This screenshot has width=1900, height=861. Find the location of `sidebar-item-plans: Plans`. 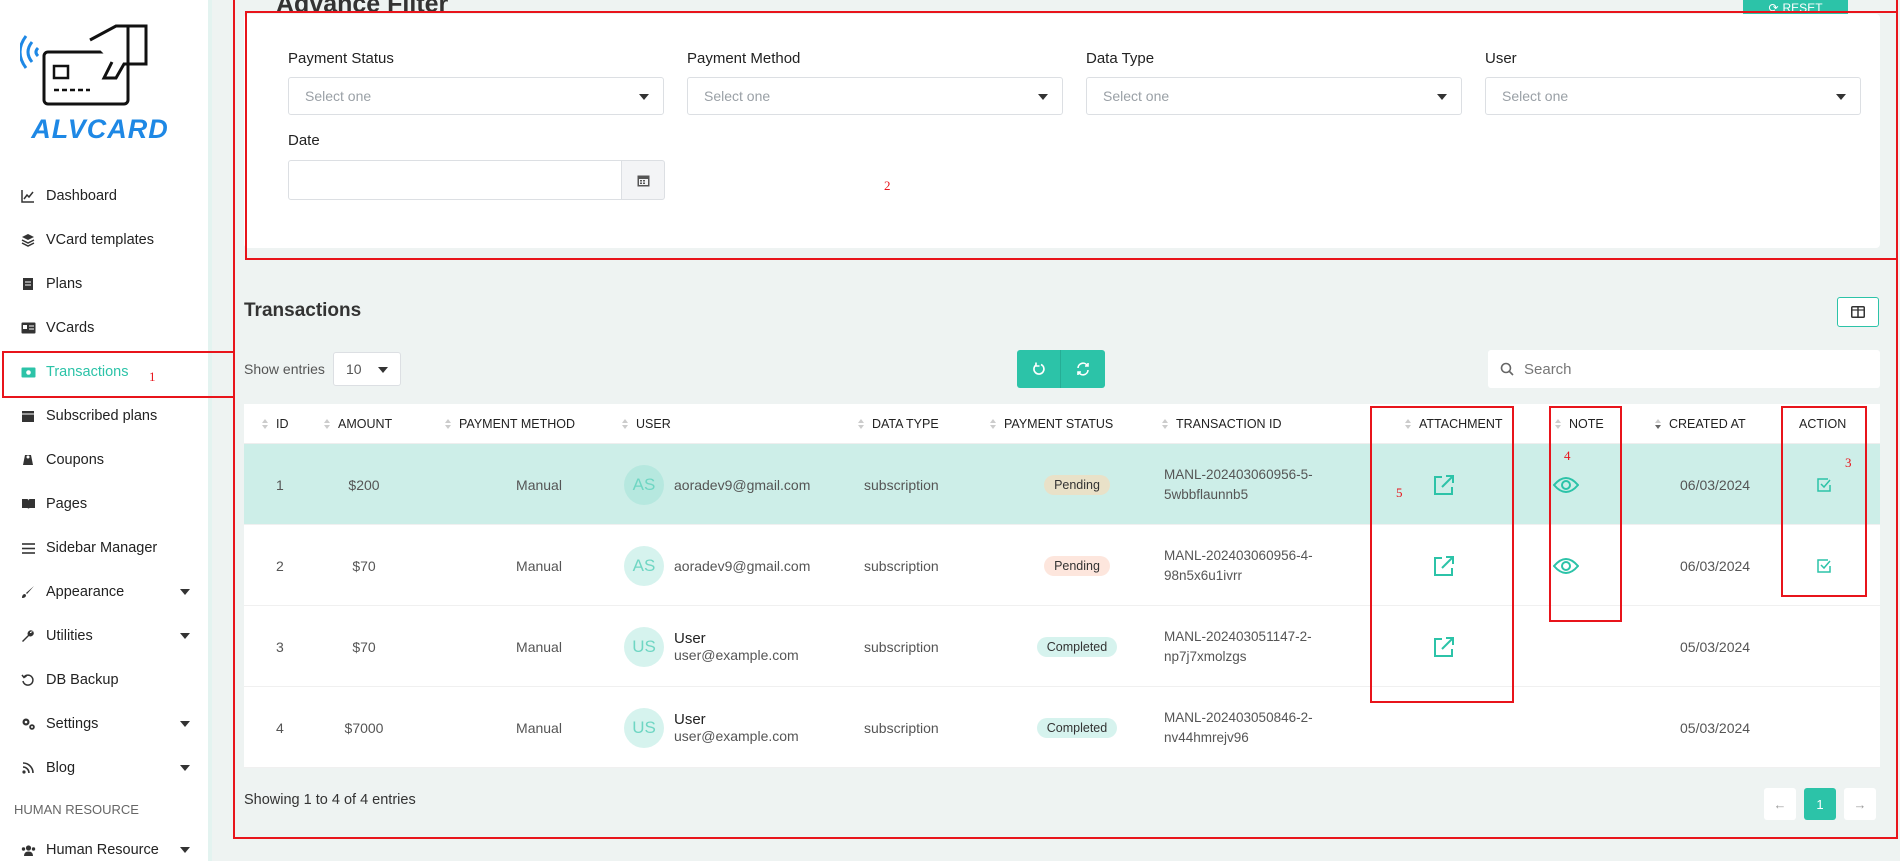

sidebar-item-plans: Plans is located at coordinates (106, 284).